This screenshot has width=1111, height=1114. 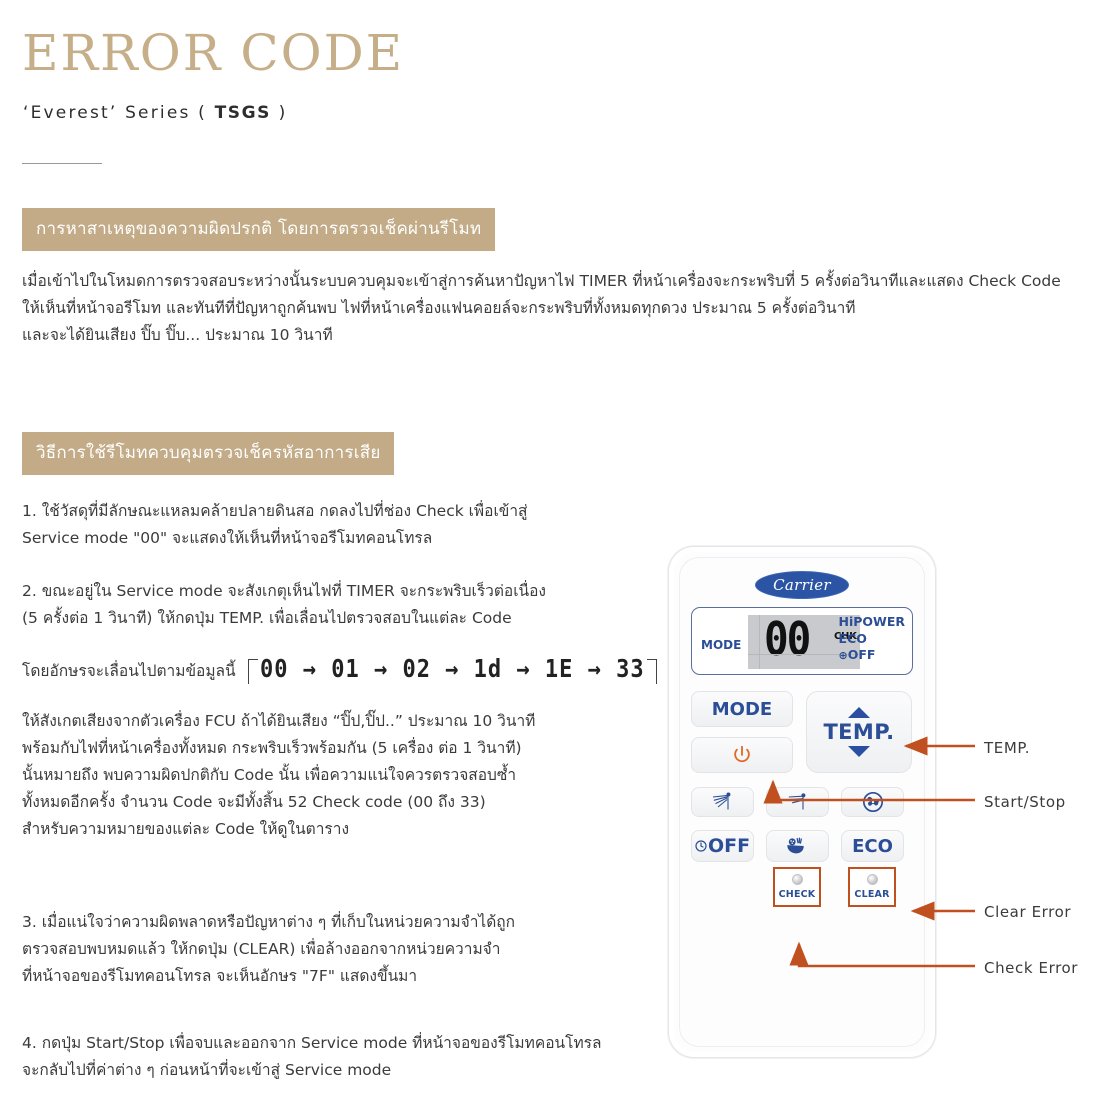 I want to click on lcd-flag-off: OFF, so click(x=861, y=654).